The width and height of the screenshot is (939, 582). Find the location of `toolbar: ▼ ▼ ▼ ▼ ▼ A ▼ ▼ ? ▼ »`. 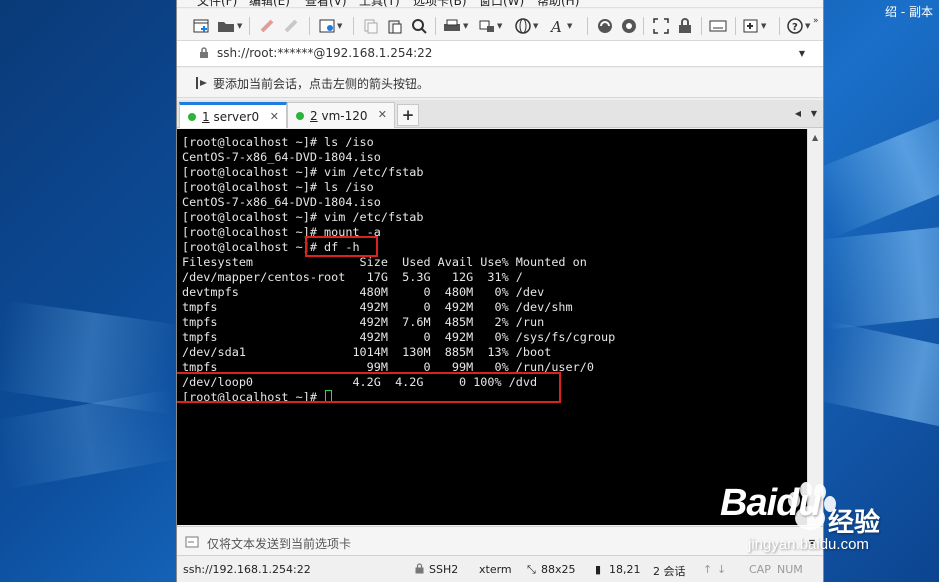

toolbar: ▼ ▼ ▼ ▼ ▼ A ▼ ▼ ? ▼ » is located at coordinates (500, 25).